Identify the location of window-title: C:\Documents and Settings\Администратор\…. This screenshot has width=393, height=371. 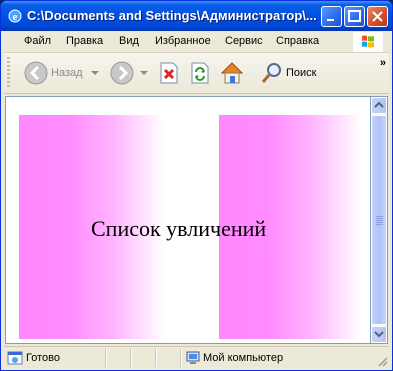
(172, 15).